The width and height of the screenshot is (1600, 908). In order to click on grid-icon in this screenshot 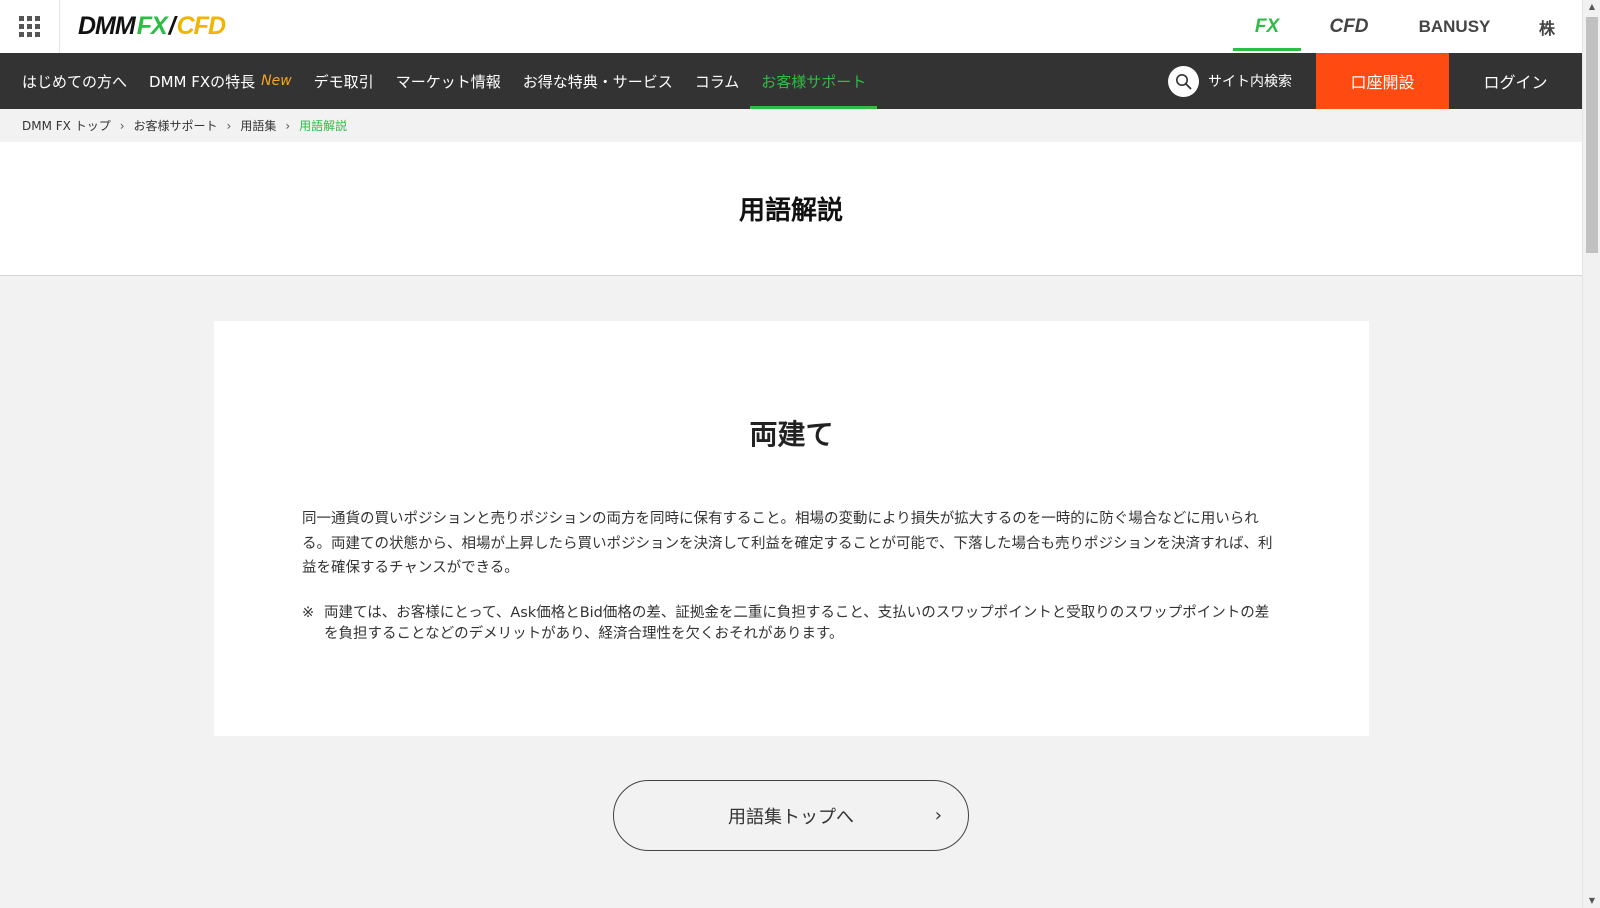, I will do `click(29, 26)`.